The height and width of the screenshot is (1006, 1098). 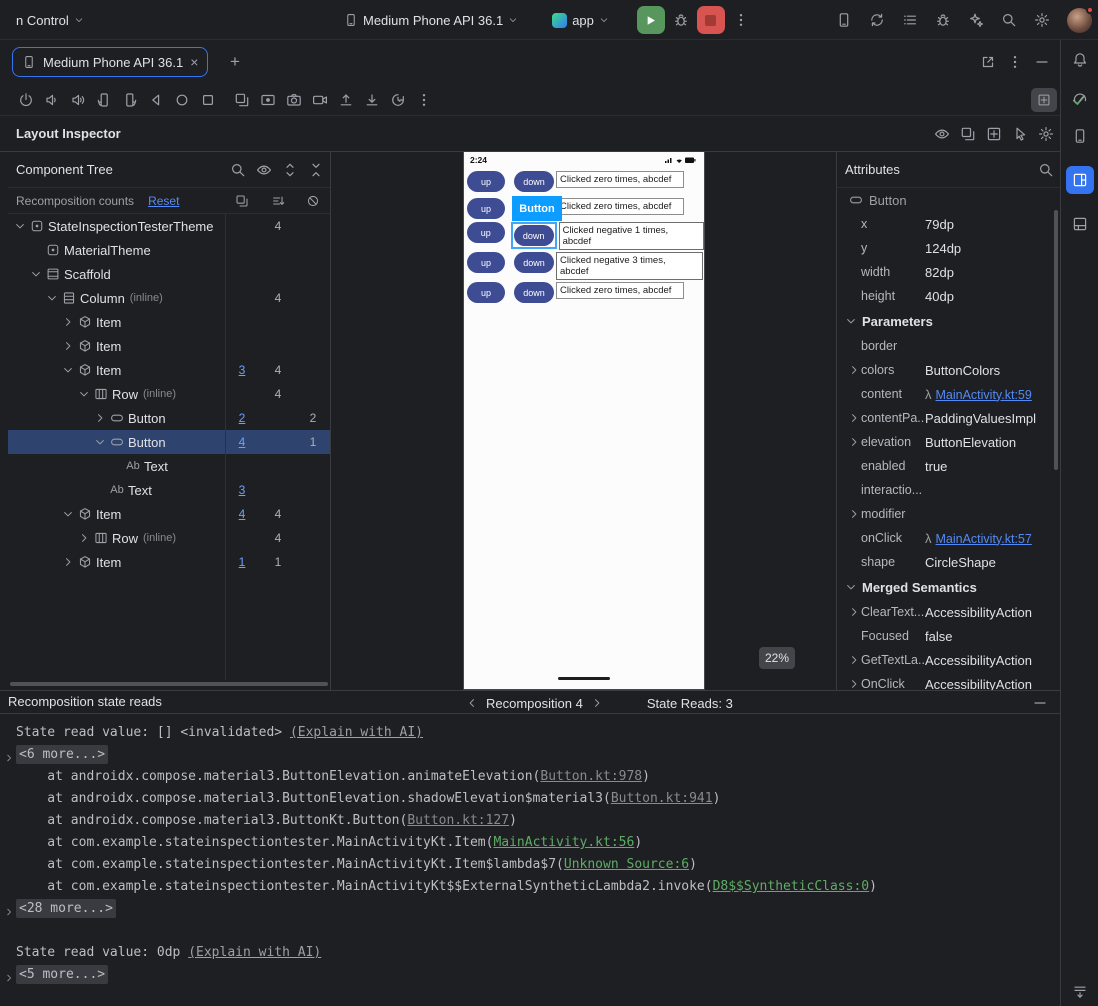 What do you see at coordinates (320, 100) in the screenshot?
I see `video-capture-icon` at bounding box center [320, 100].